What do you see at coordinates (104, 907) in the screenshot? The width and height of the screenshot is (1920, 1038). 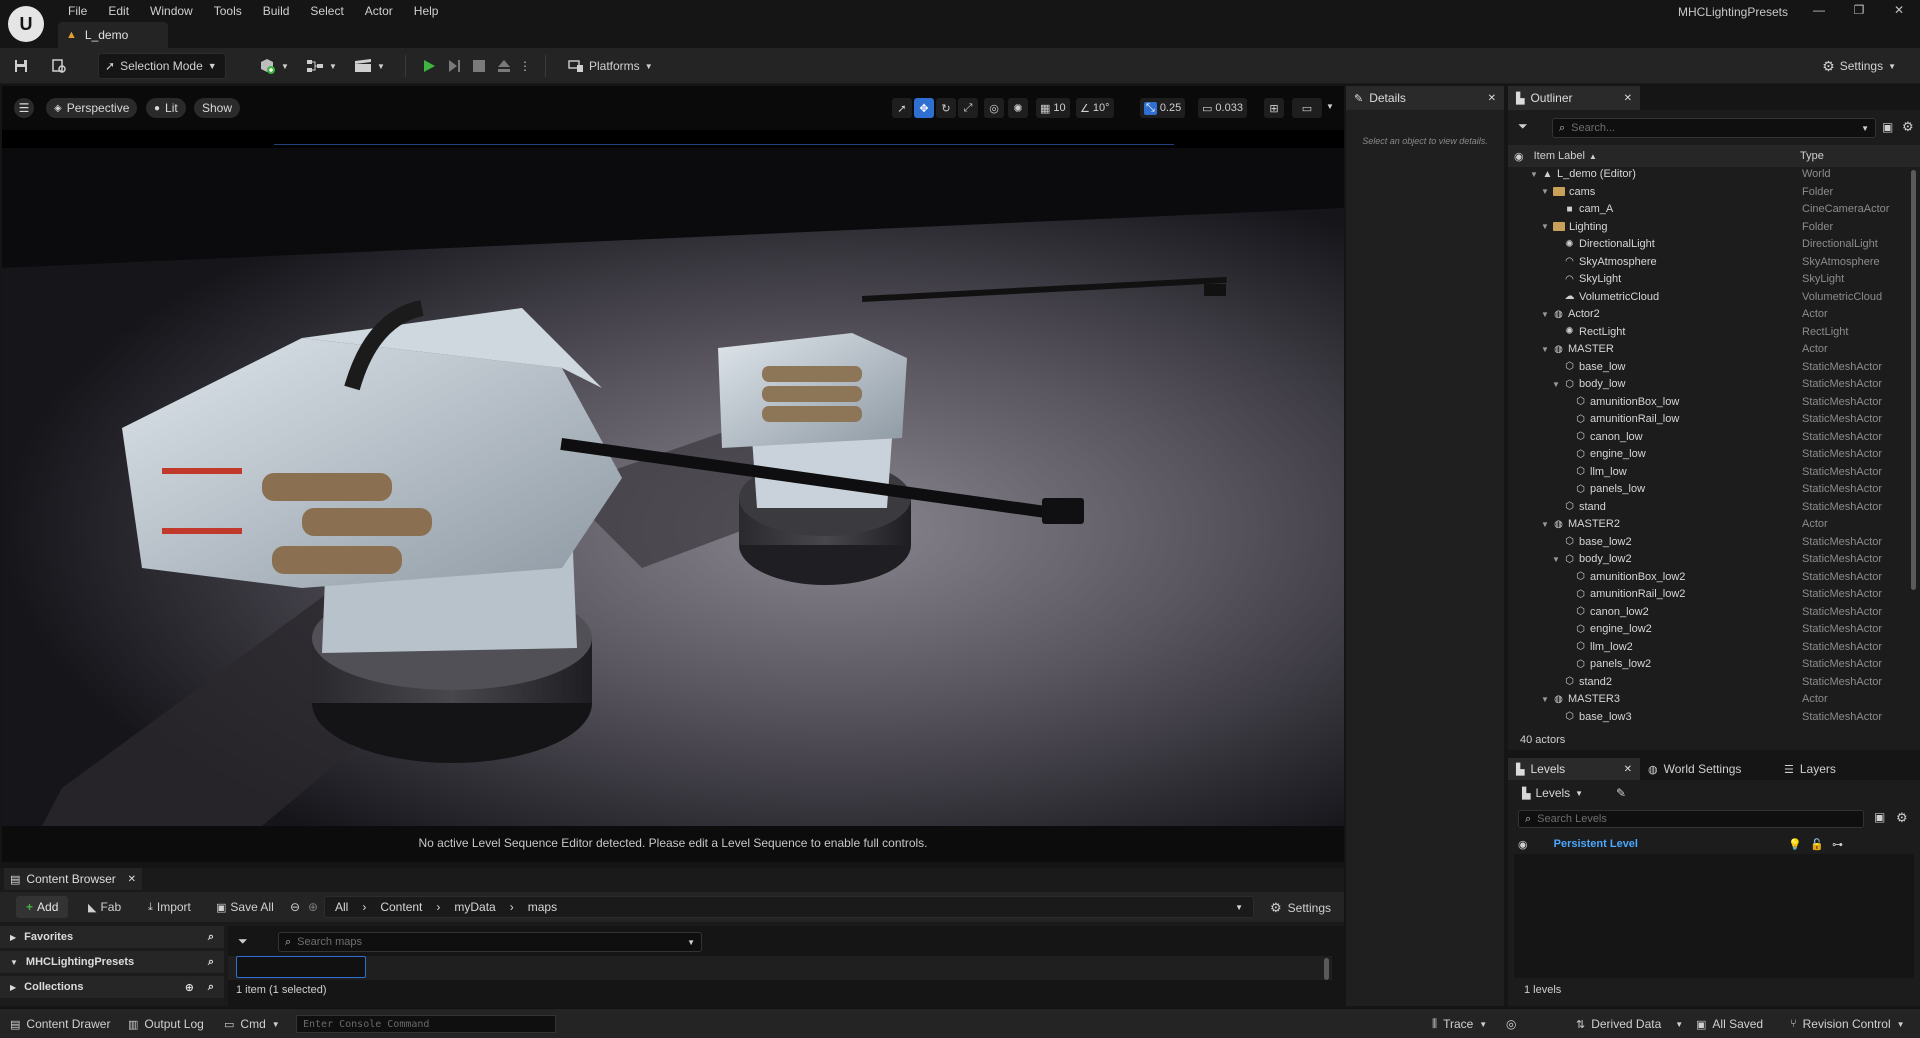 I see `fab-button: ◣ Fab` at bounding box center [104, 907].